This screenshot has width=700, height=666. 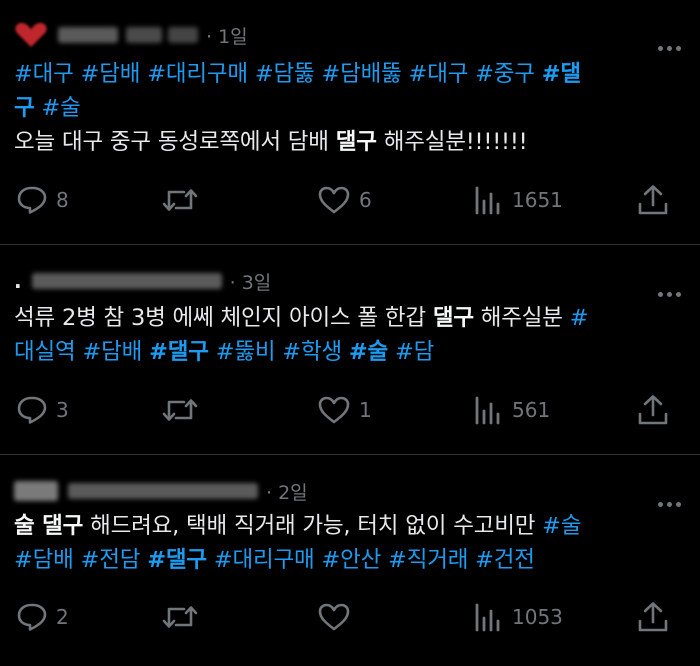 I want to click on hashtag-link: #건전, so click(x=505, y=560).